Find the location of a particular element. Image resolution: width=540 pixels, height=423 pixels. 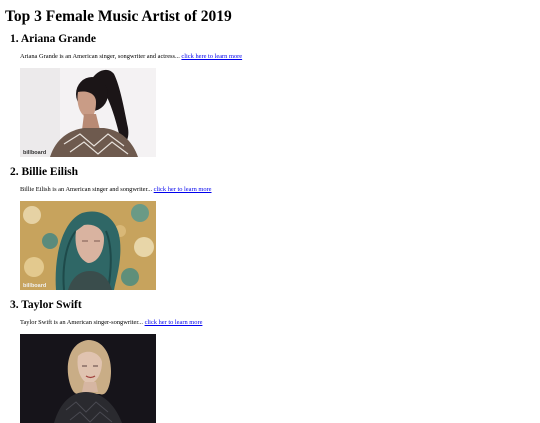

learn-more-link-taylor-swift: click her to learn more is located at coordinates (174, 322).